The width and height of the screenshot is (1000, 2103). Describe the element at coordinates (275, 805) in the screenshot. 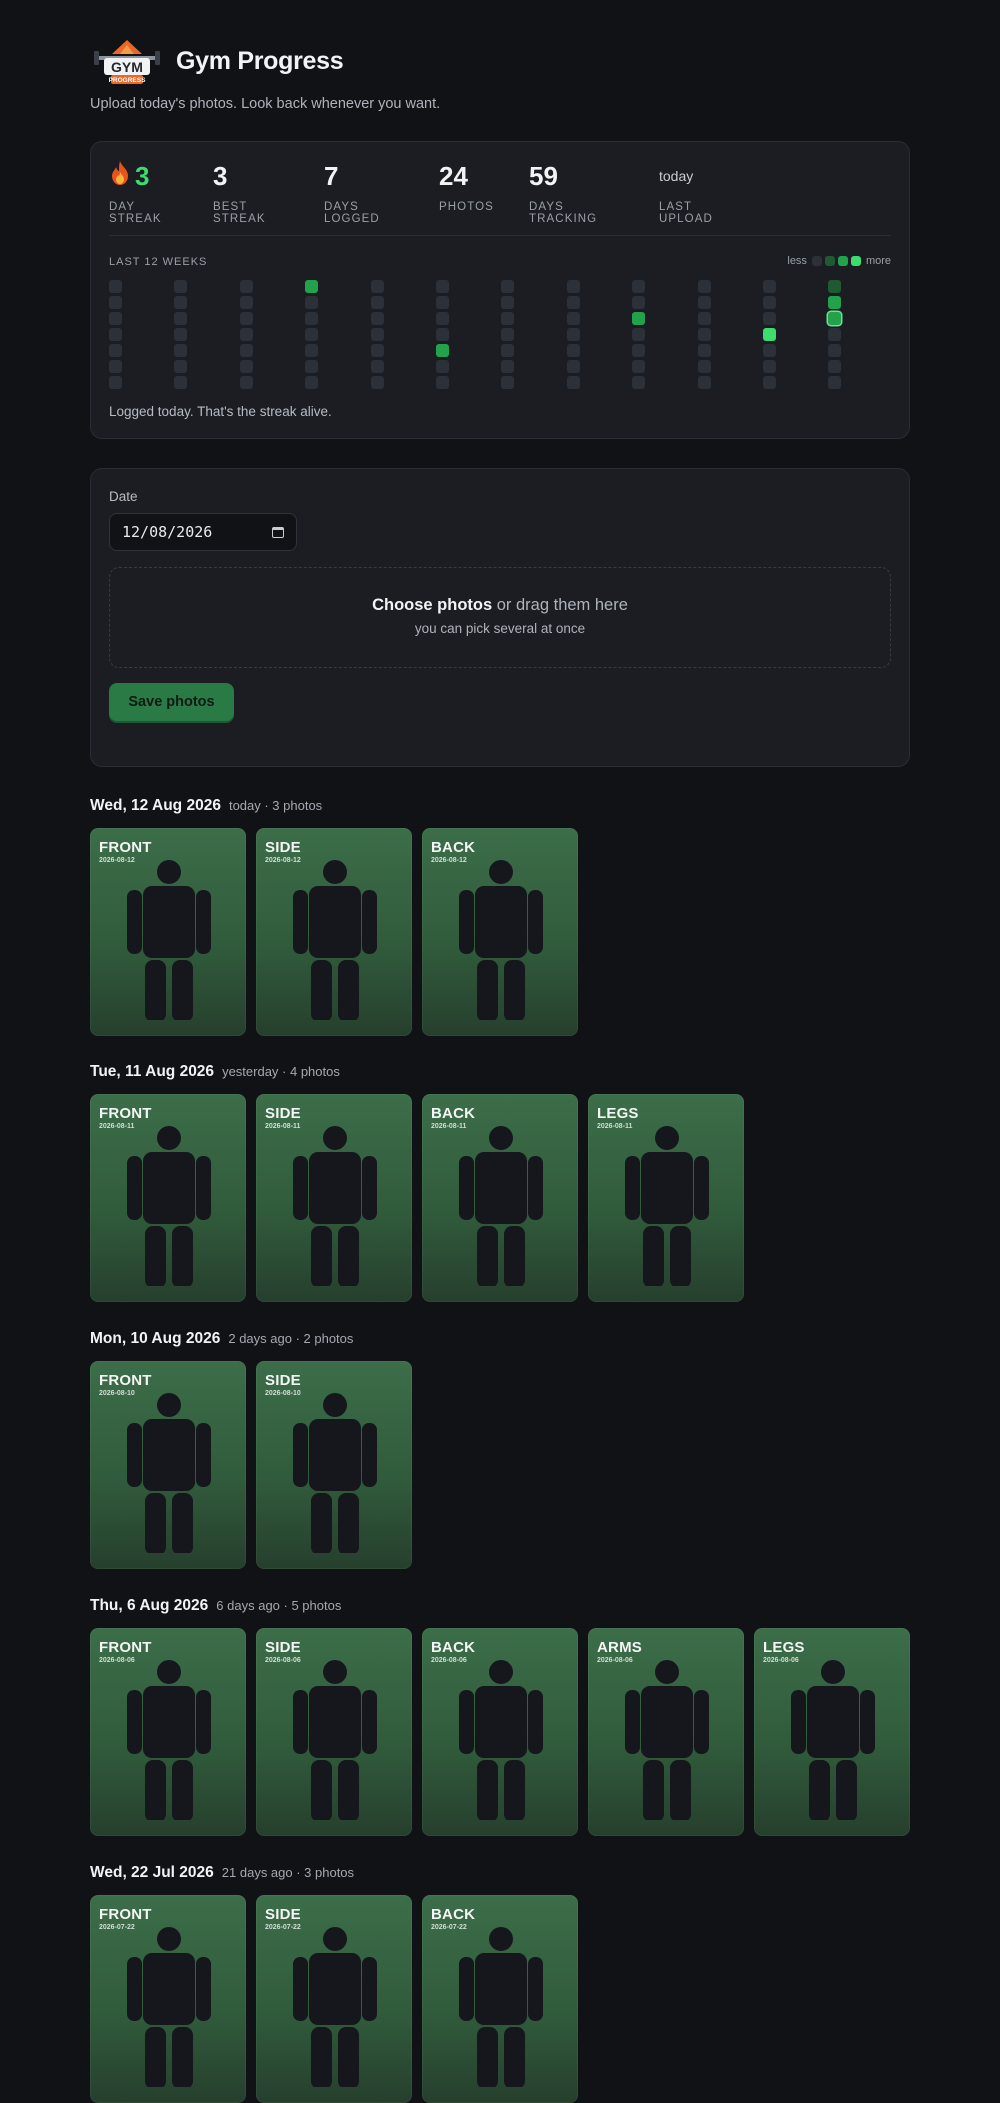

I see `day-meta: today · 3 photos` at that location.